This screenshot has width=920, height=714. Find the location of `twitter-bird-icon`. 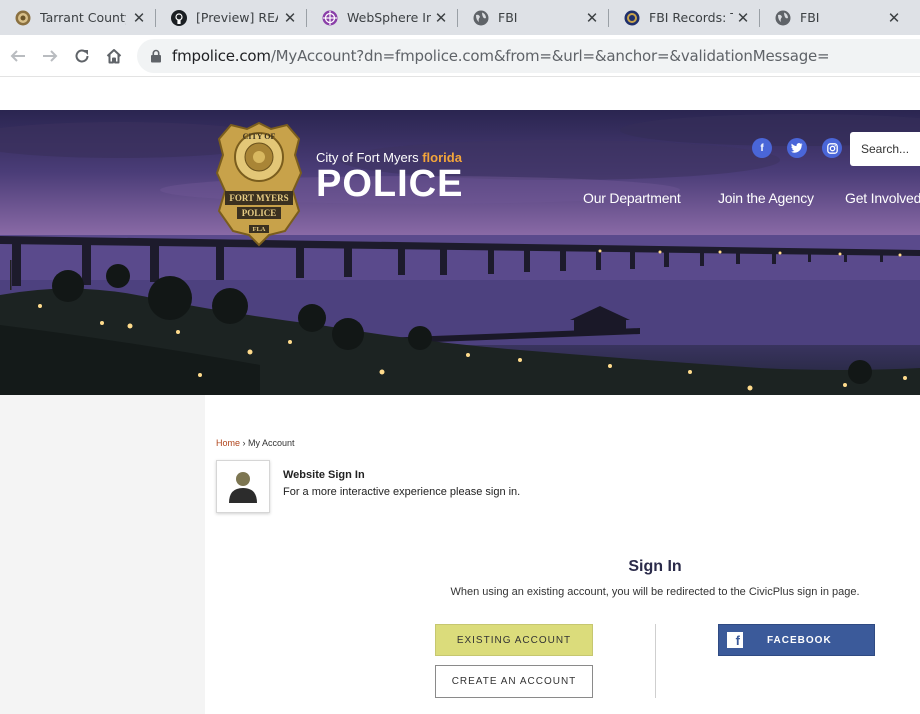

twitter-bird-icon is located at coordinates (797, 148).